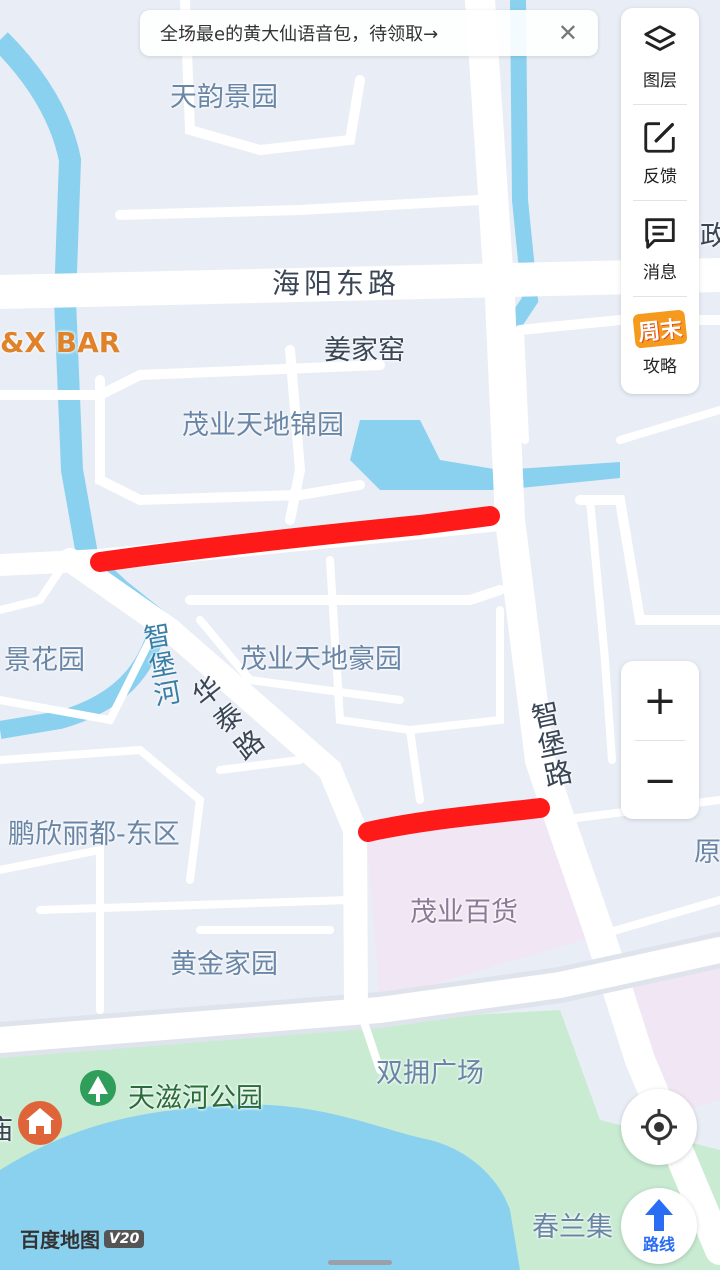  I want to click on label-bar: &X BAR, so click(60, 342).